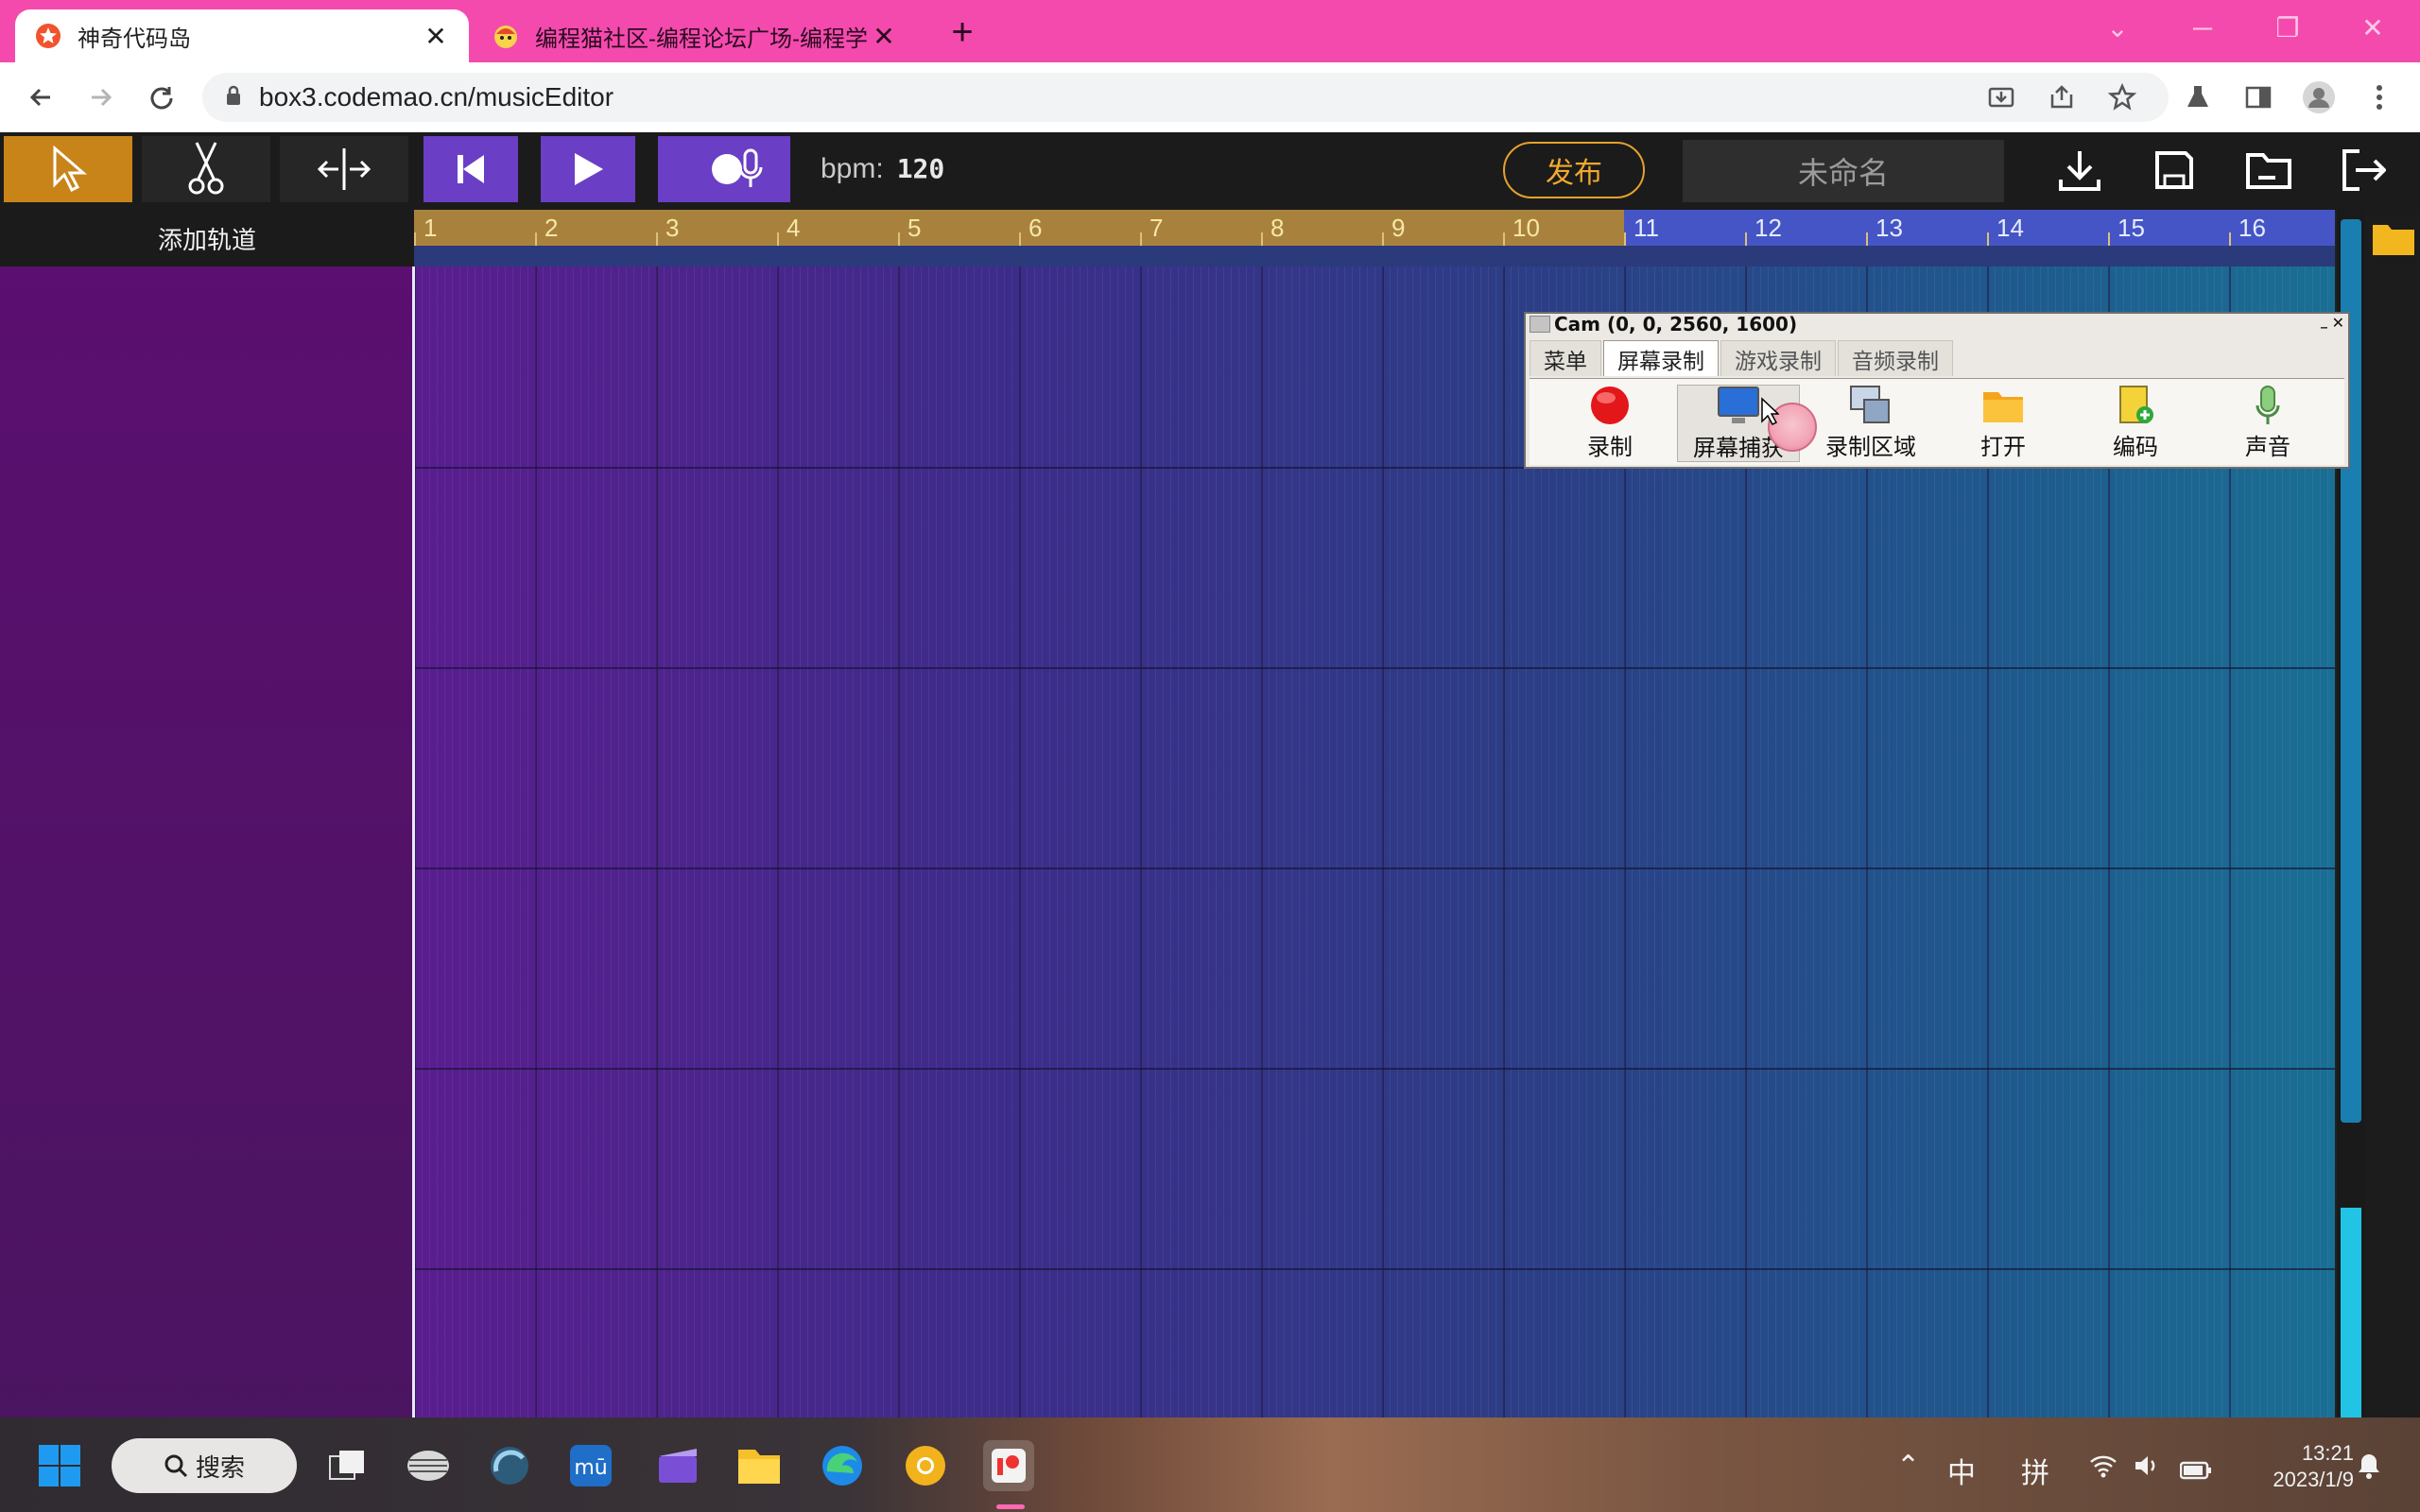 The width and height of the screenshot is (2420, 1512). What do you see at coordinates (204, 1465) in the screenshot?
I see `taskbar-search-box: 搜索` at bounding box center [204, 1465].